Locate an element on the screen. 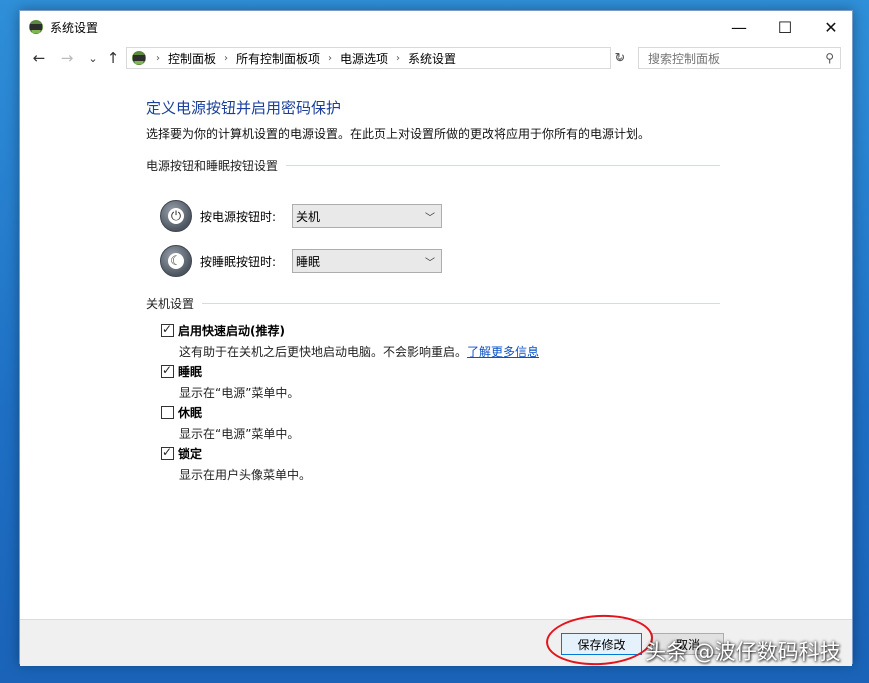  hibernate-checkbox is located at coordinates (167, 412).